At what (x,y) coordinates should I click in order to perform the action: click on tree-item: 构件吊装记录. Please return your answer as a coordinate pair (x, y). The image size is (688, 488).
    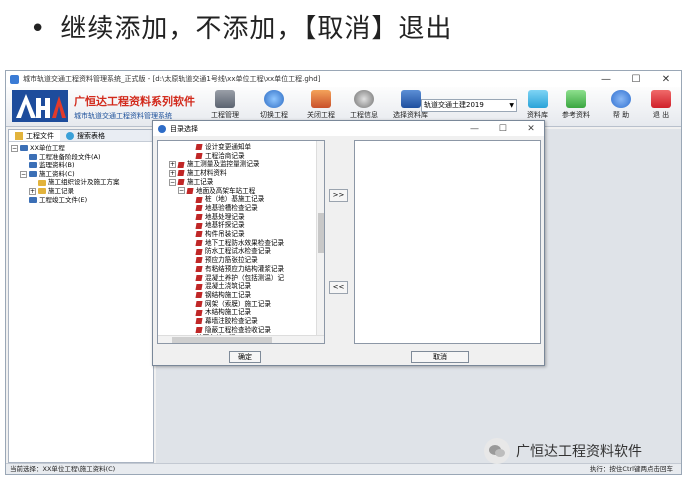
    Looking at the image, I should click on (241, 234).